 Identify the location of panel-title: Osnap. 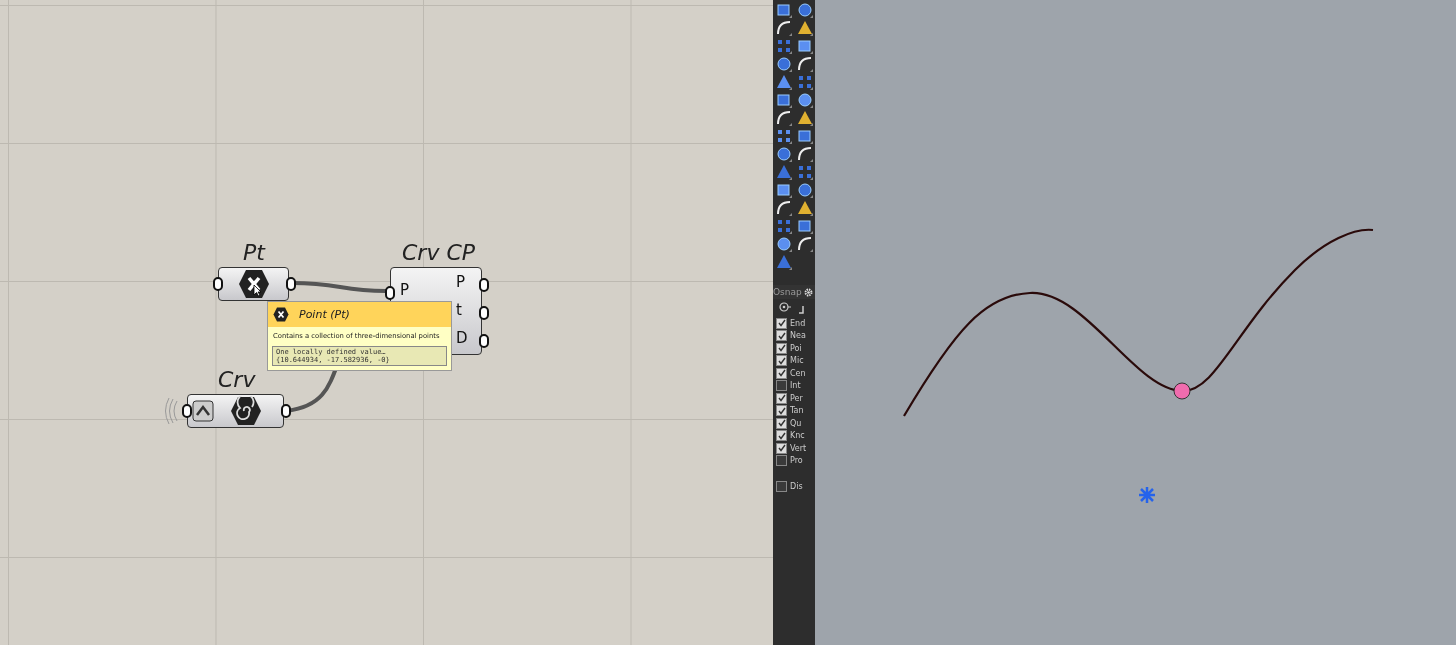
(787, 292).